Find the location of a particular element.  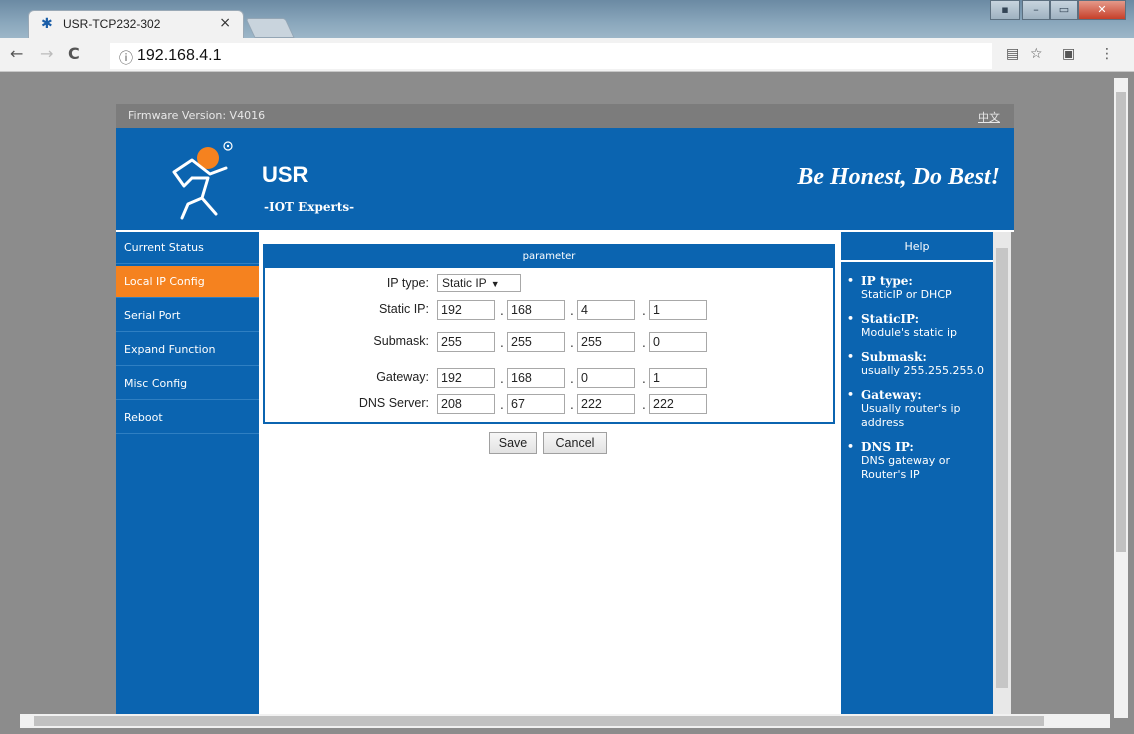

browser-toolbar: ← → C ⓘ 192.168.4.1 ▤ ☆ ▣ ⋮ is located at coordinates (567, 55).